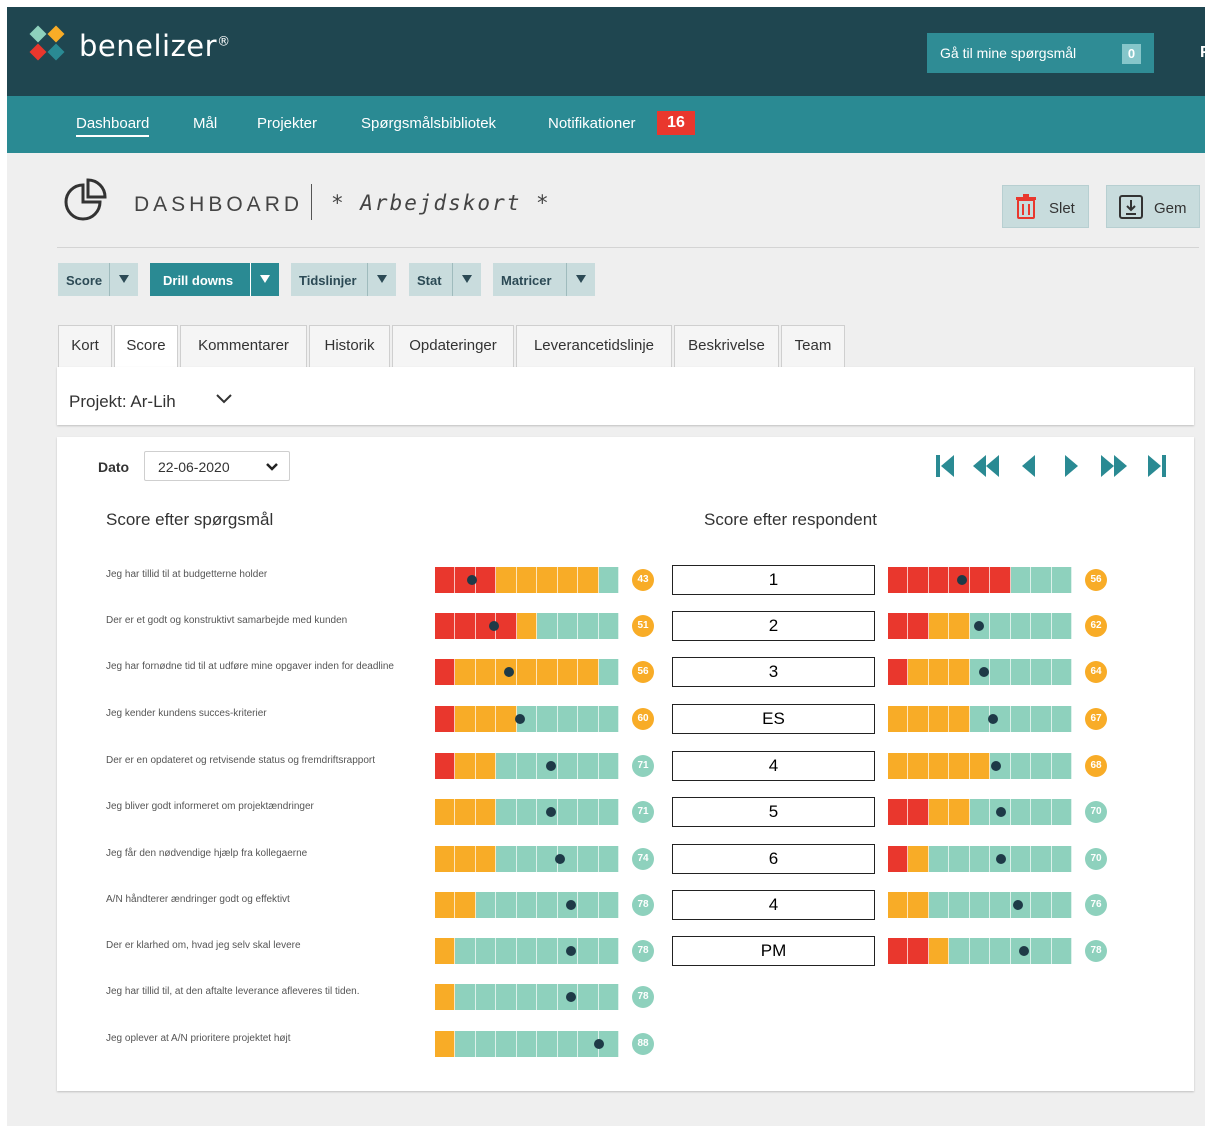 This screenshot has width=1205, height=1126. I want to click on respondent-label-box: 1, so click(773, 580).